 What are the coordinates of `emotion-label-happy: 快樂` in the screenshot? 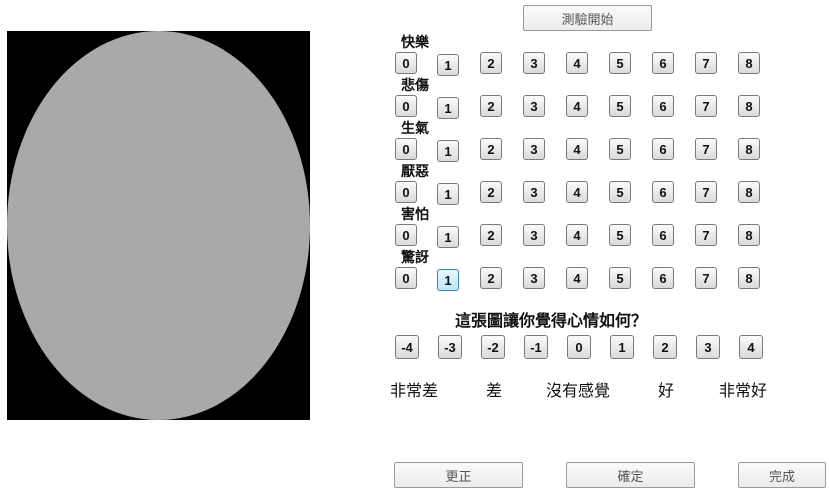 It's located at (415, 43).